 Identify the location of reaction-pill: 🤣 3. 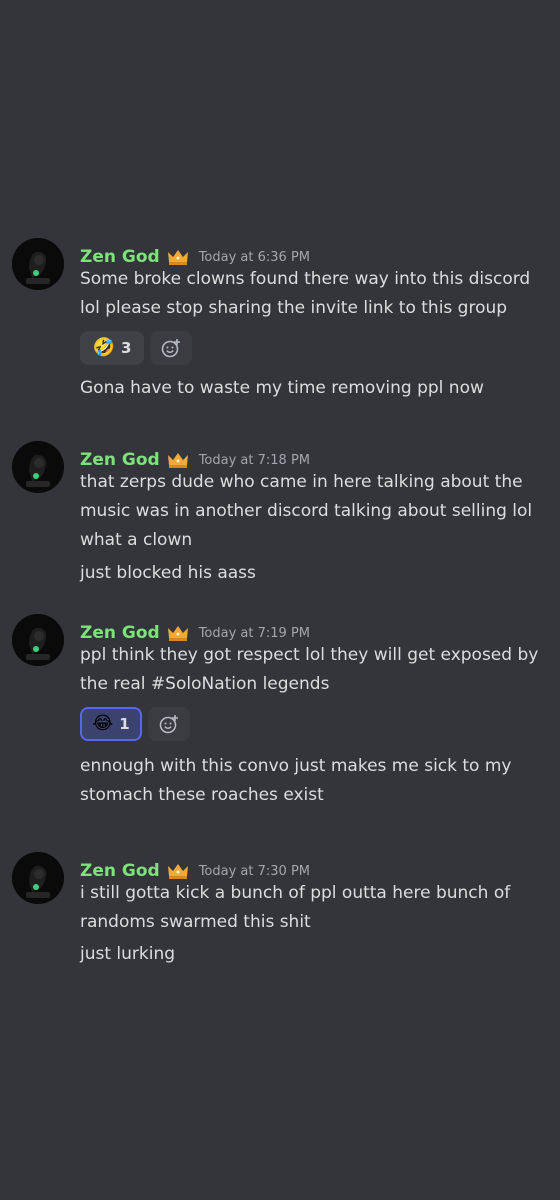
(112, 348).